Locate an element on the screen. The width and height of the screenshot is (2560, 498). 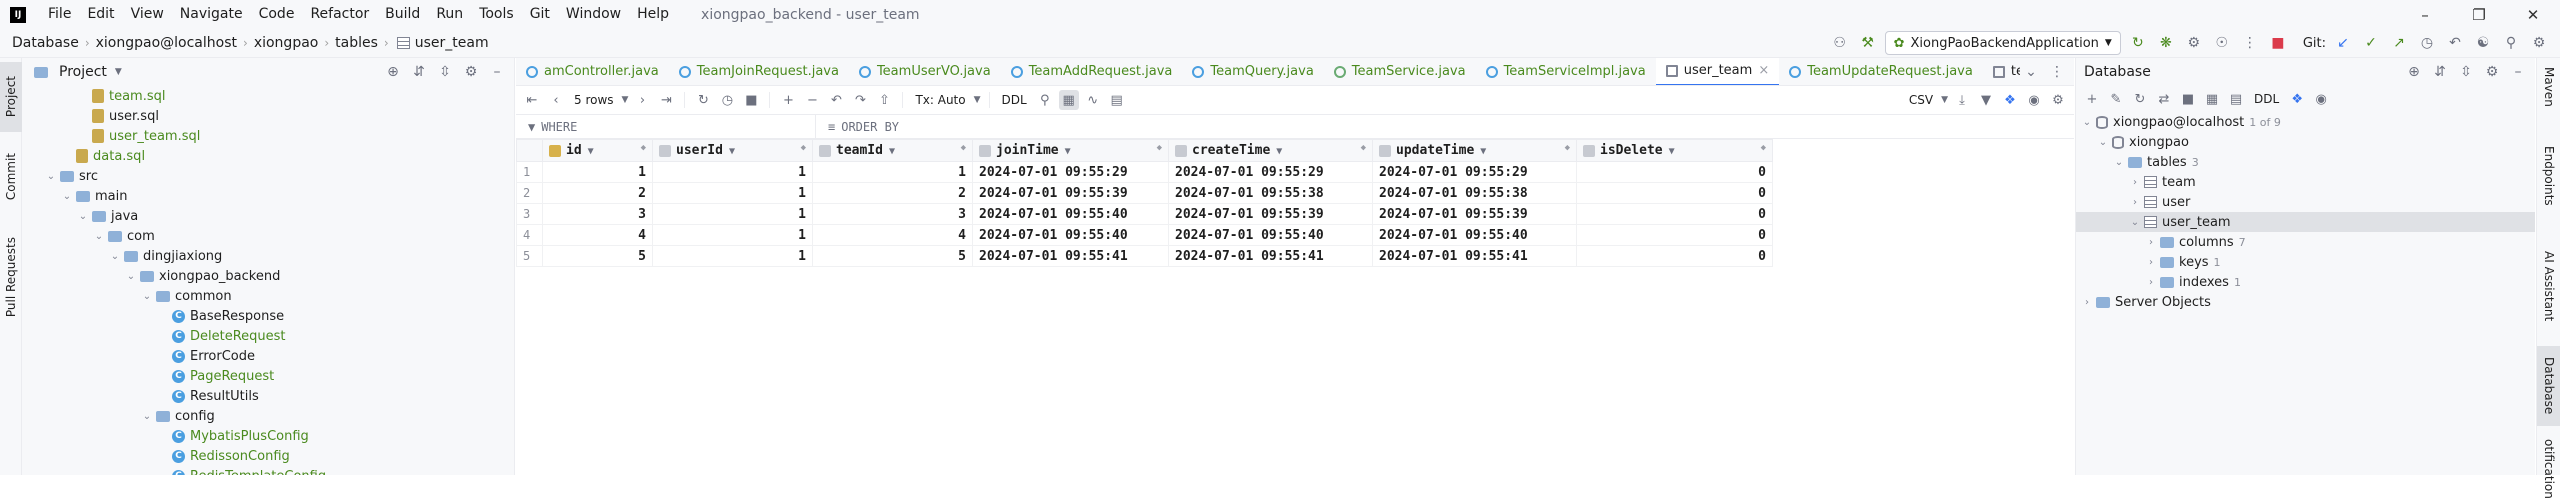
breadcrumb-item: user_team is located at coordinates (452, 43).